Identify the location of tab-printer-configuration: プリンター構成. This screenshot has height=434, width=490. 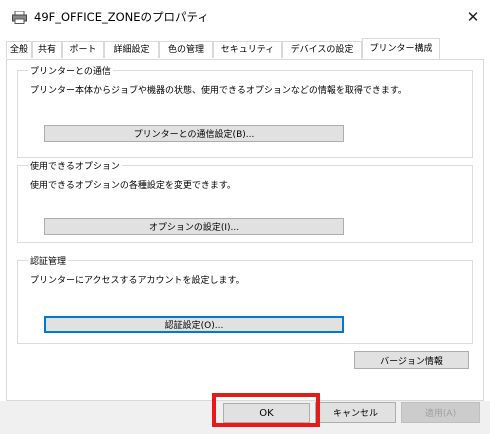
(401, 48).